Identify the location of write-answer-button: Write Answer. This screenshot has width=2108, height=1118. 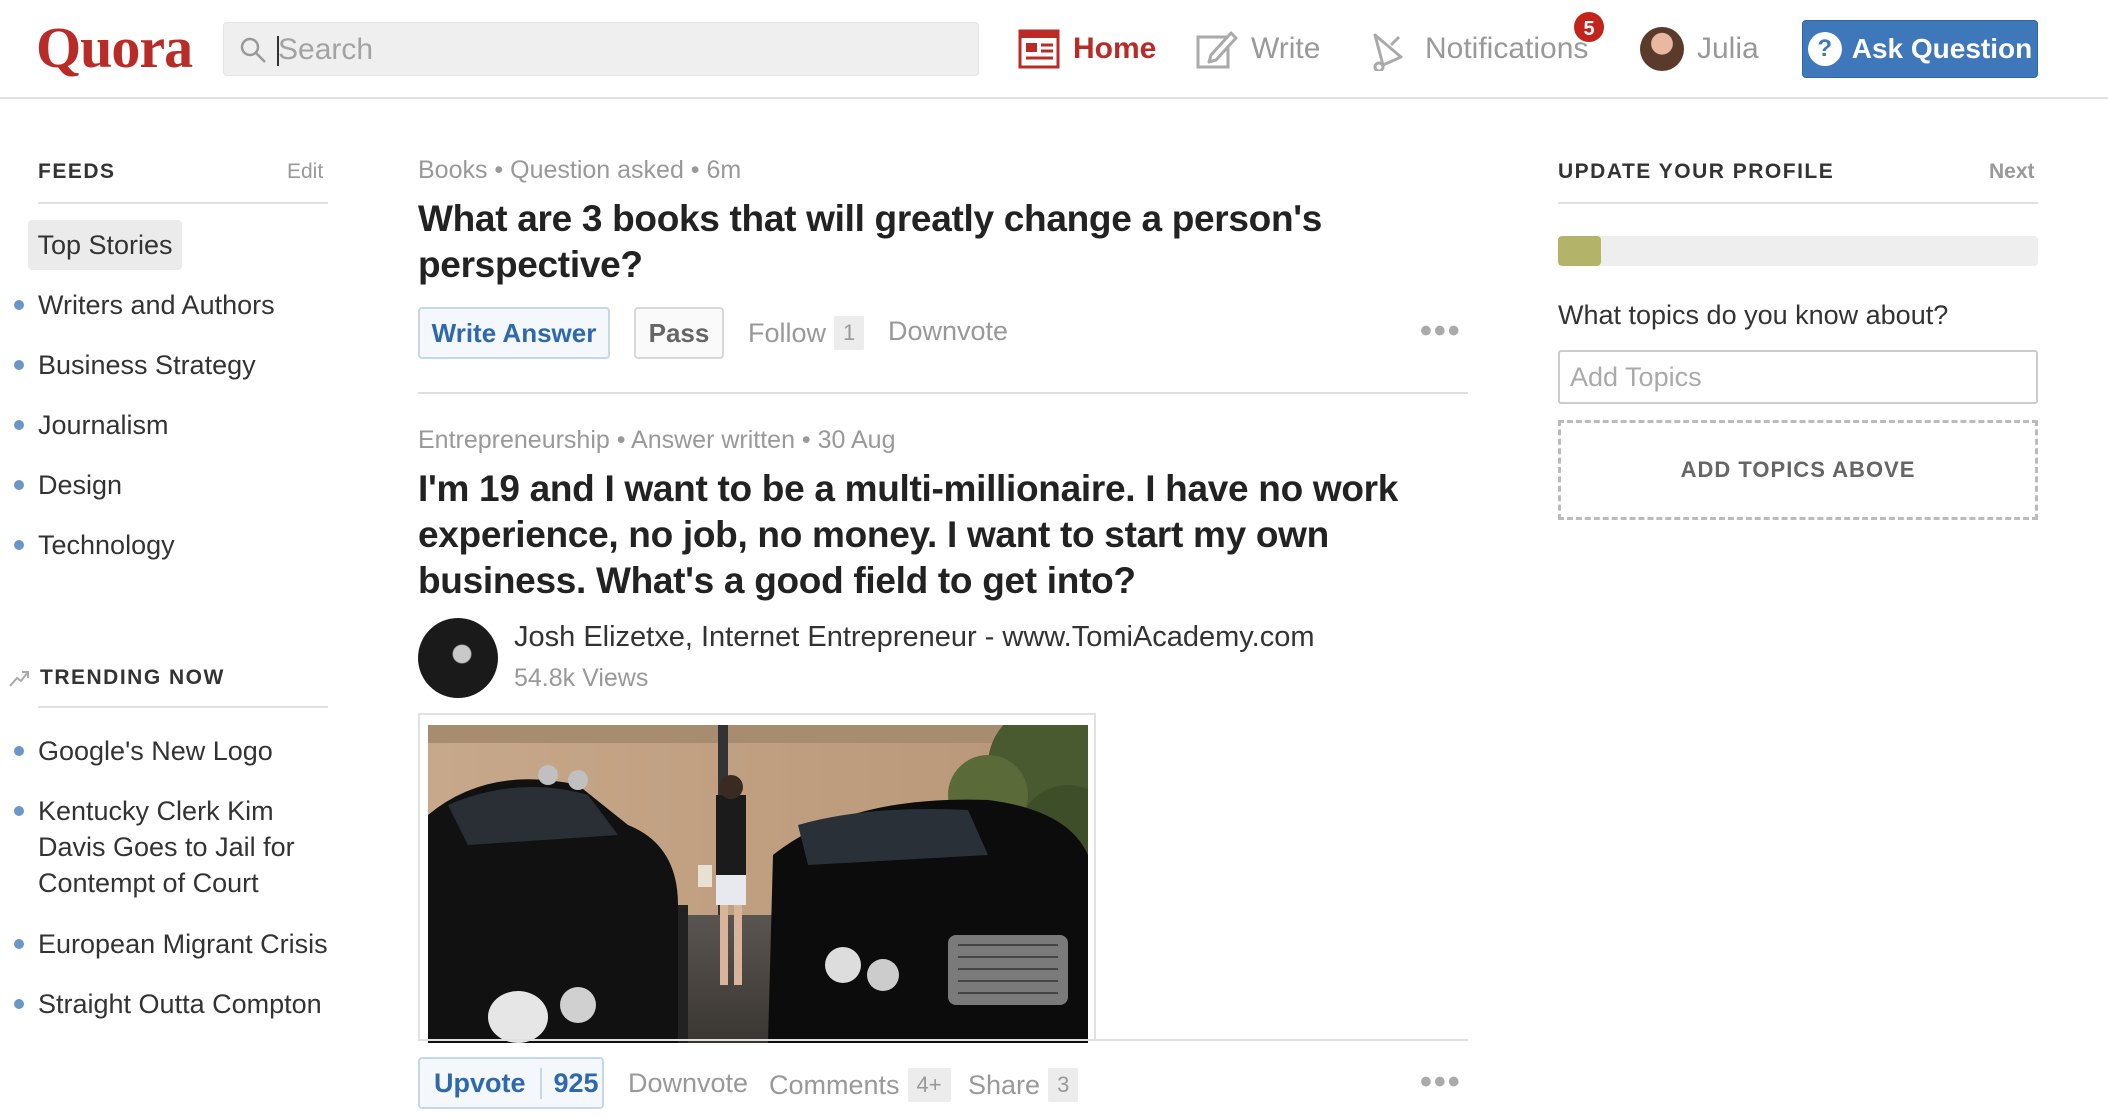
(514, 333).